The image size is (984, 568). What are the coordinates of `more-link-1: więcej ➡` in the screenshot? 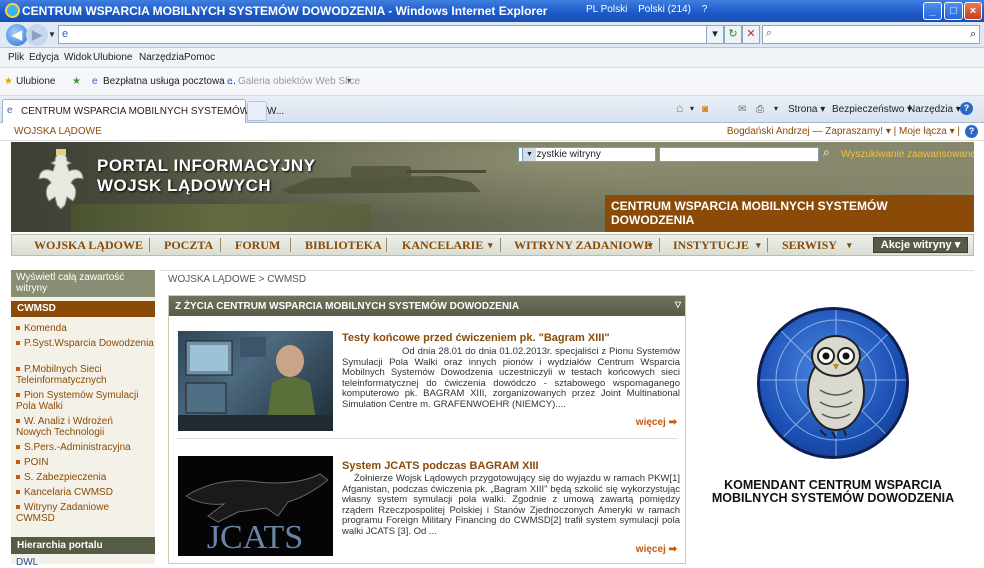 It's located at (656, 422).